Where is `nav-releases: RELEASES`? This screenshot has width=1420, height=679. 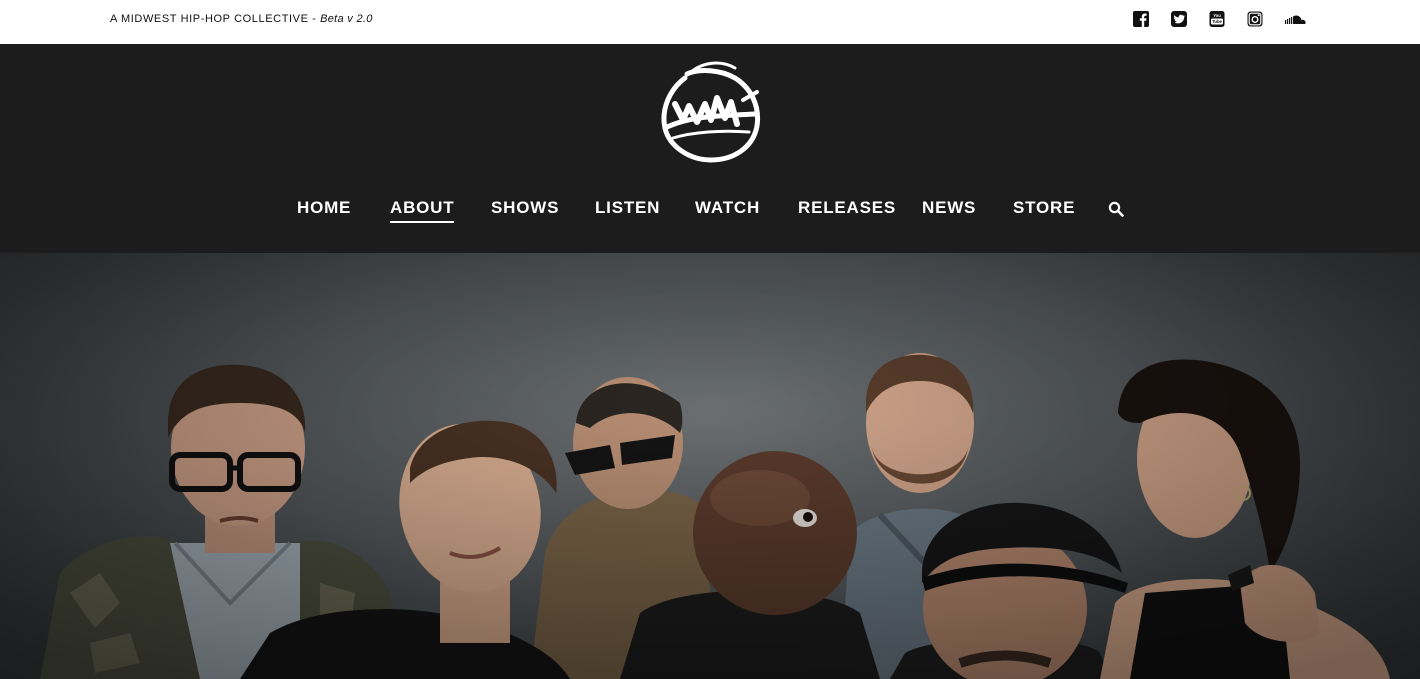 nav-releases: RELEASES is located at coordinates (847, 208).